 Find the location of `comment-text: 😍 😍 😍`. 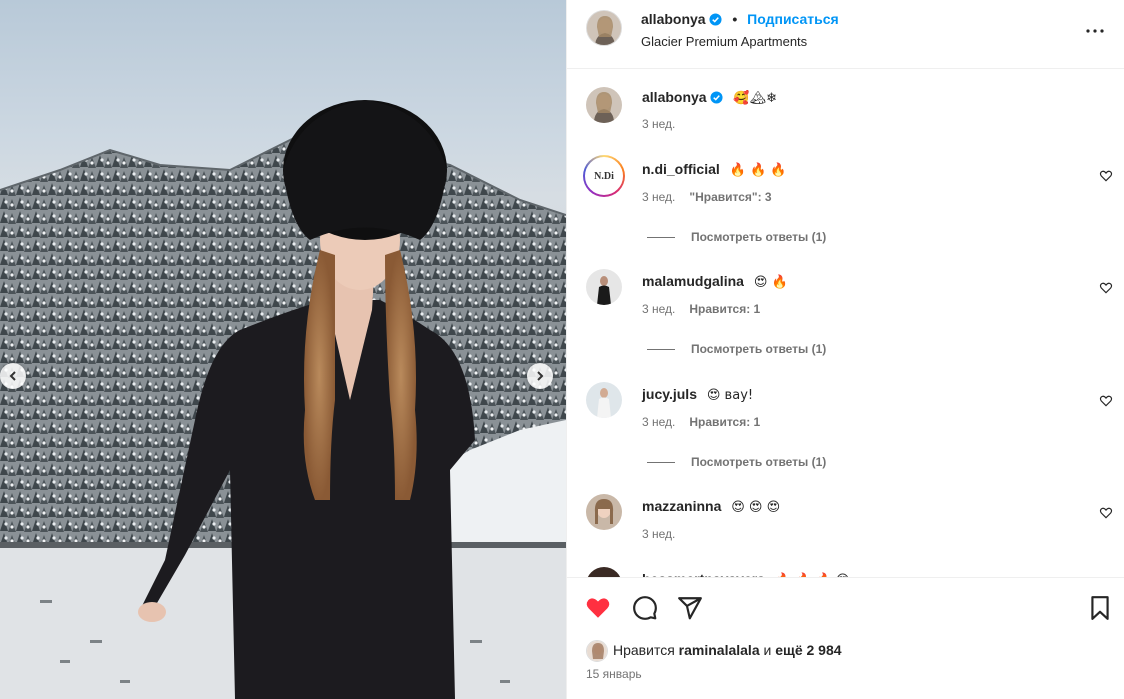

comment-text: 😍 😍 😍 is located at coordinates (756, 507).